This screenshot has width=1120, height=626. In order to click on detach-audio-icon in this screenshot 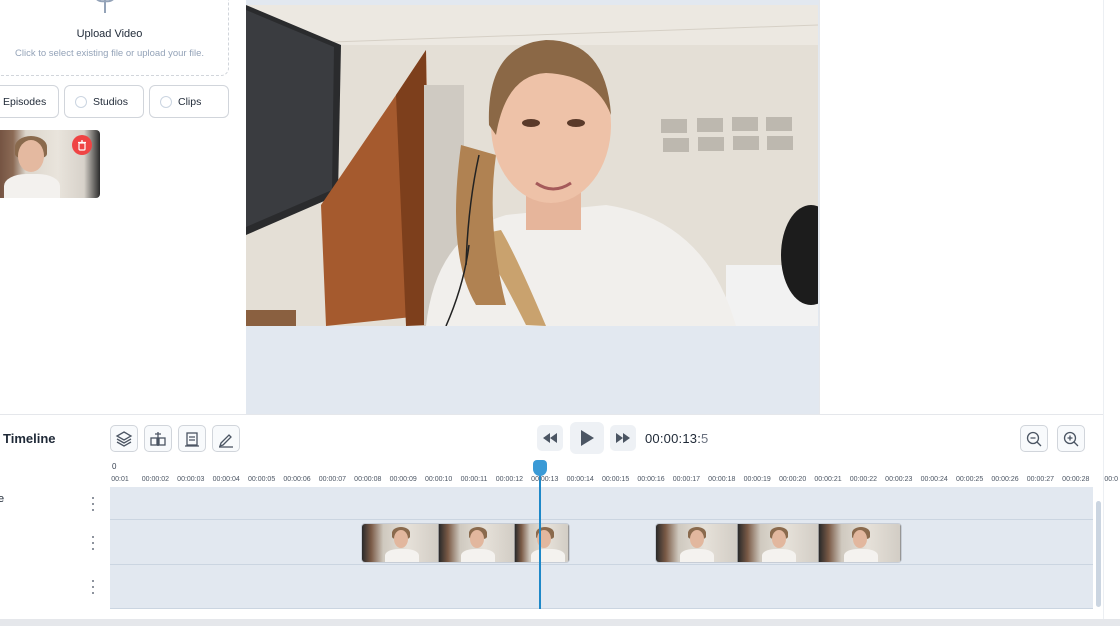, I will do `click(192, 439)`.